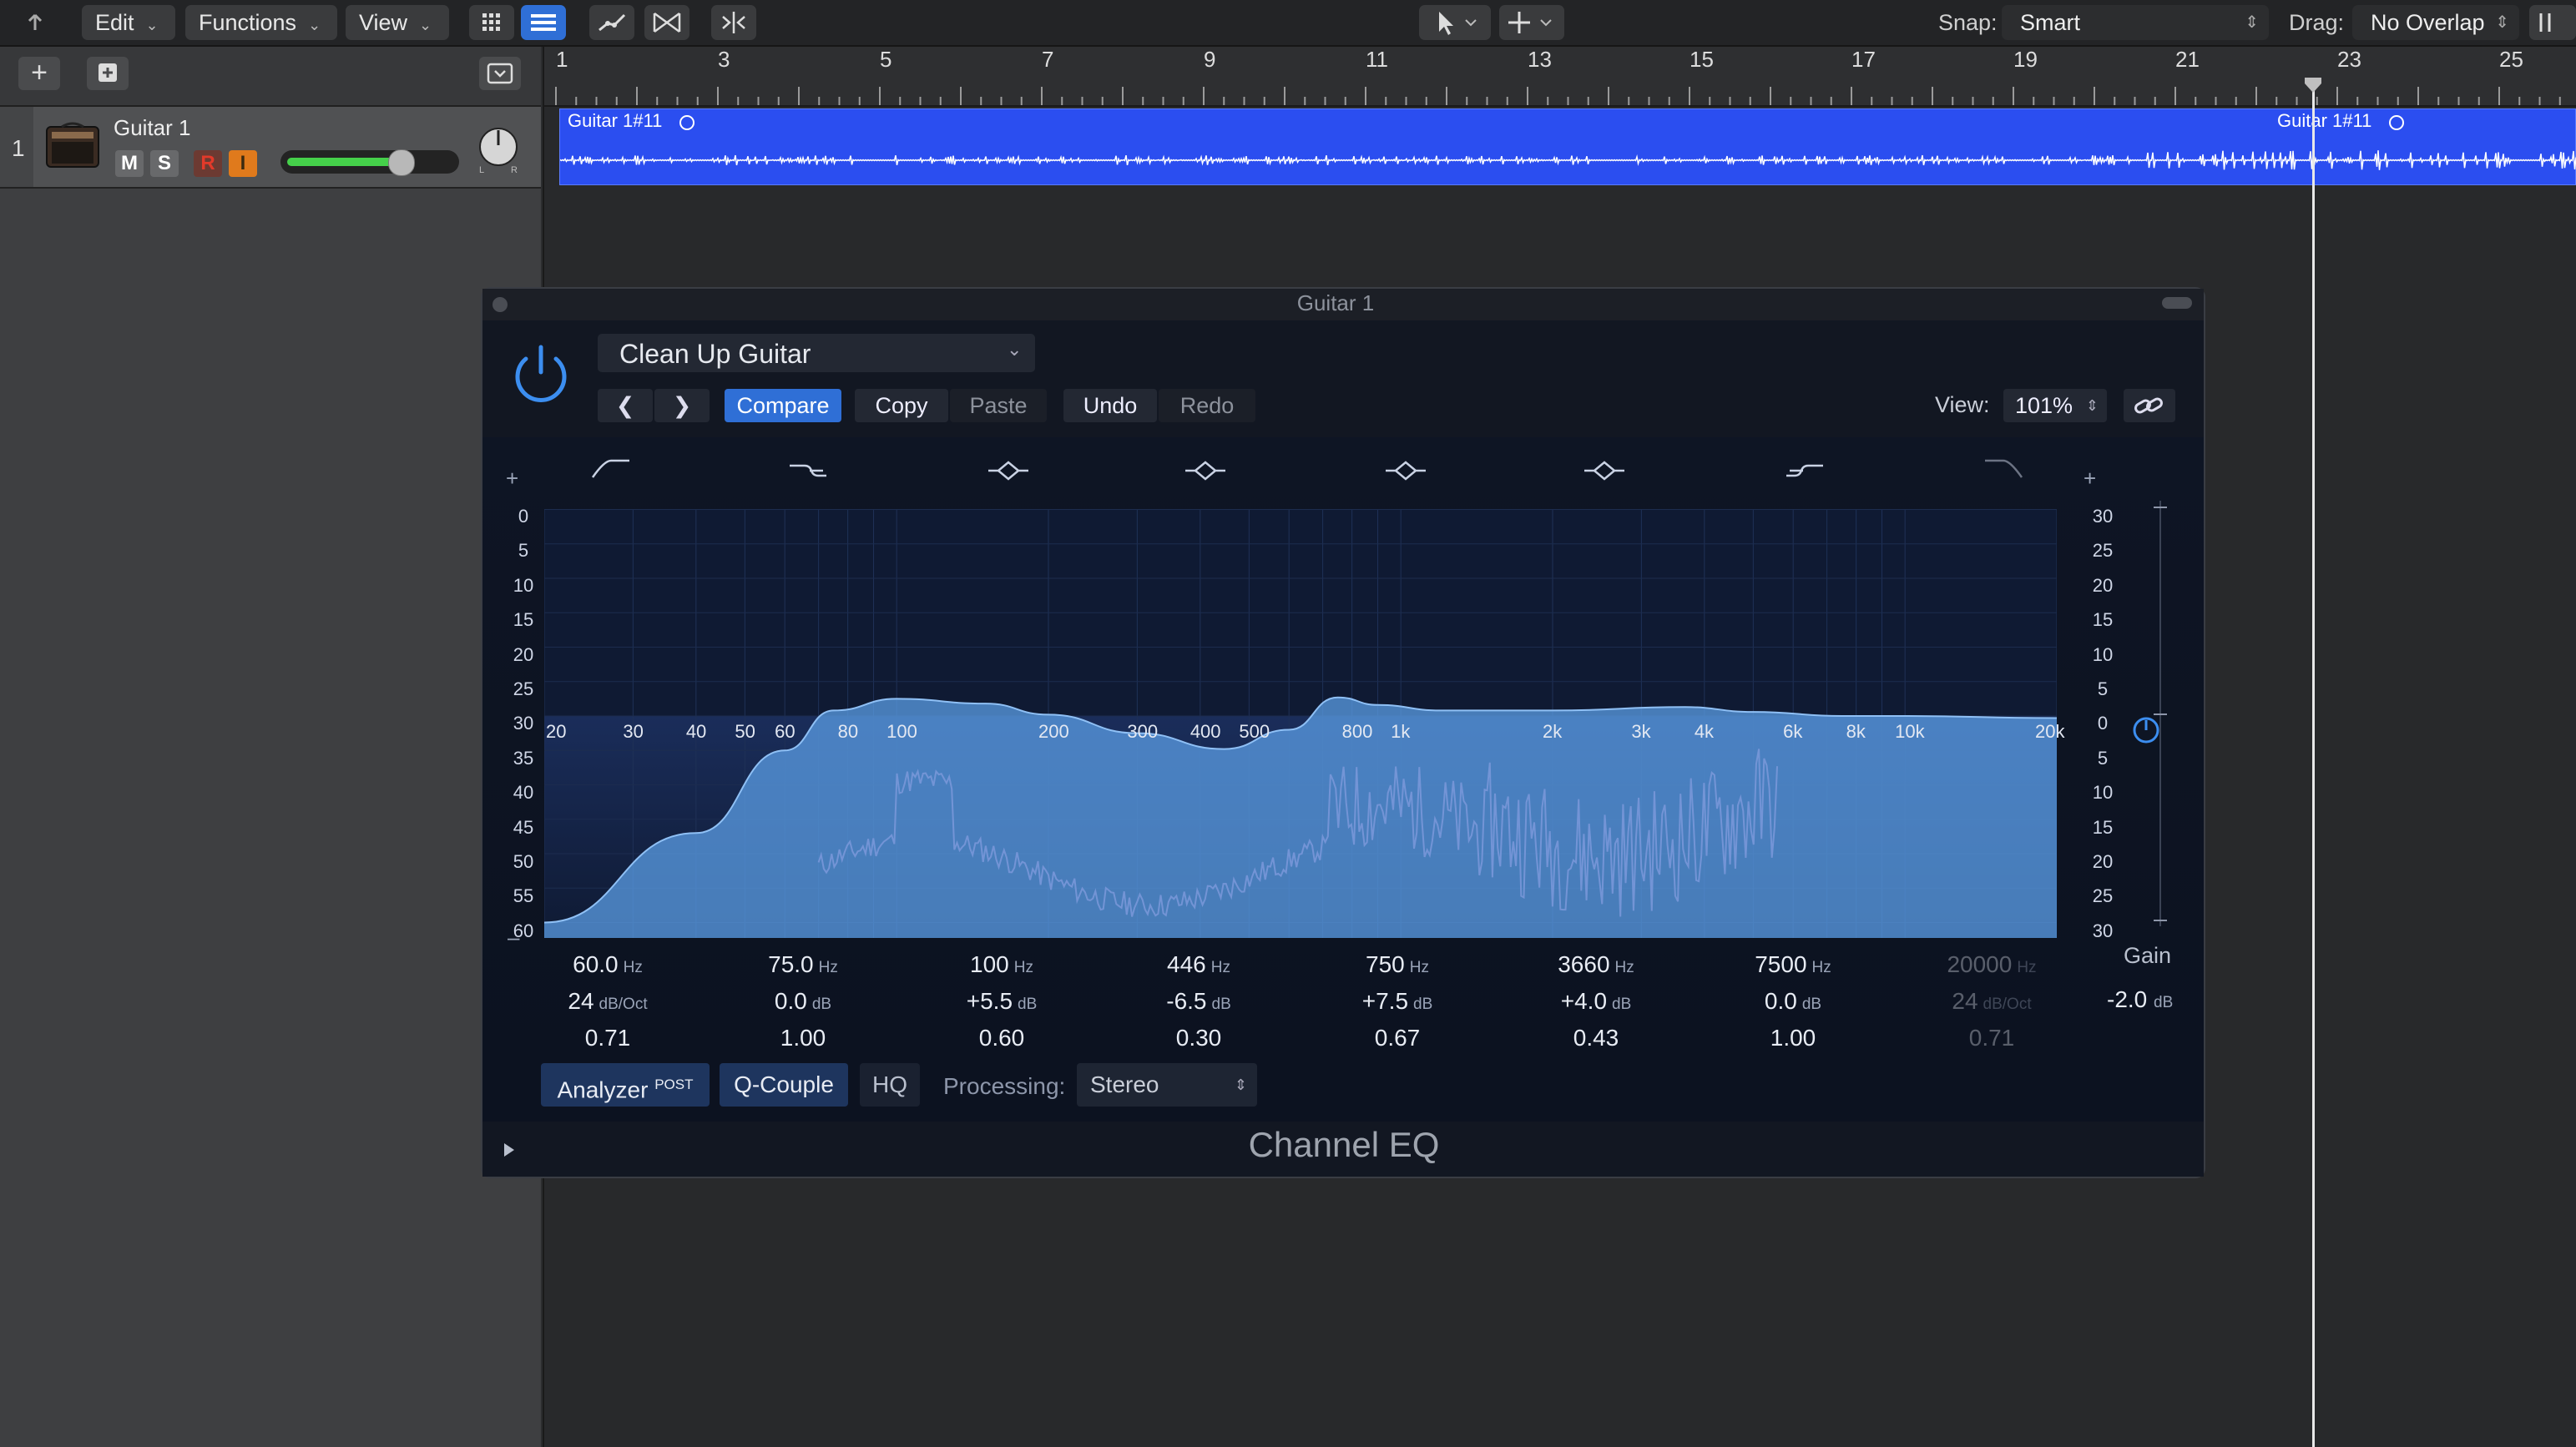 The width and height of the screenshot is (2576, 1447). What do you see at coordinates (2146, 730) in the screenshot?
I see `gain-knob-icon` at bounding box center [2146, 730].